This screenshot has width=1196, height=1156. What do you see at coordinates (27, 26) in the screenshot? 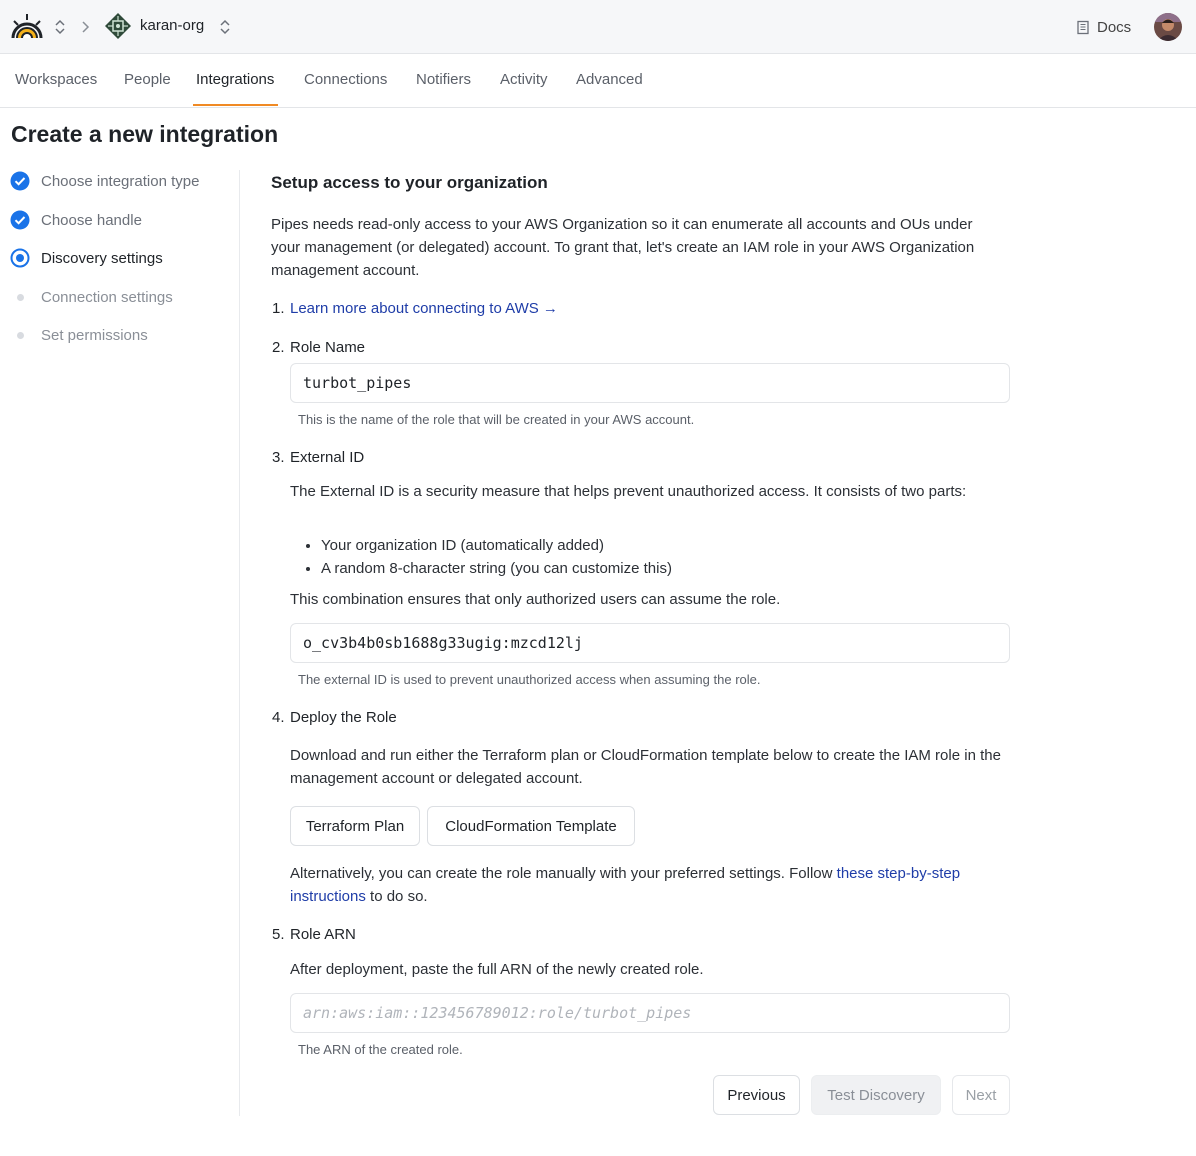
I see `pipes-logo-icon` at bounding box center [27, 26].